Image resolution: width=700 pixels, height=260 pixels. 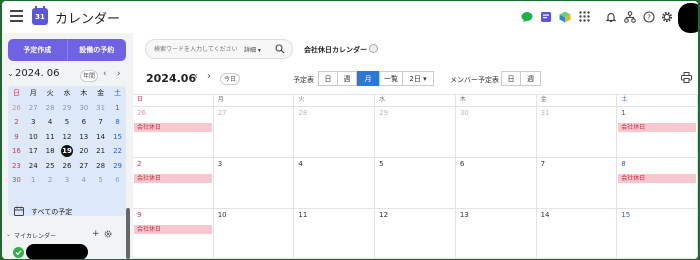 What do you see at coordinates (610, 16) in the screenshot?
I see `bell-icon` at bounding box center [610, 16].